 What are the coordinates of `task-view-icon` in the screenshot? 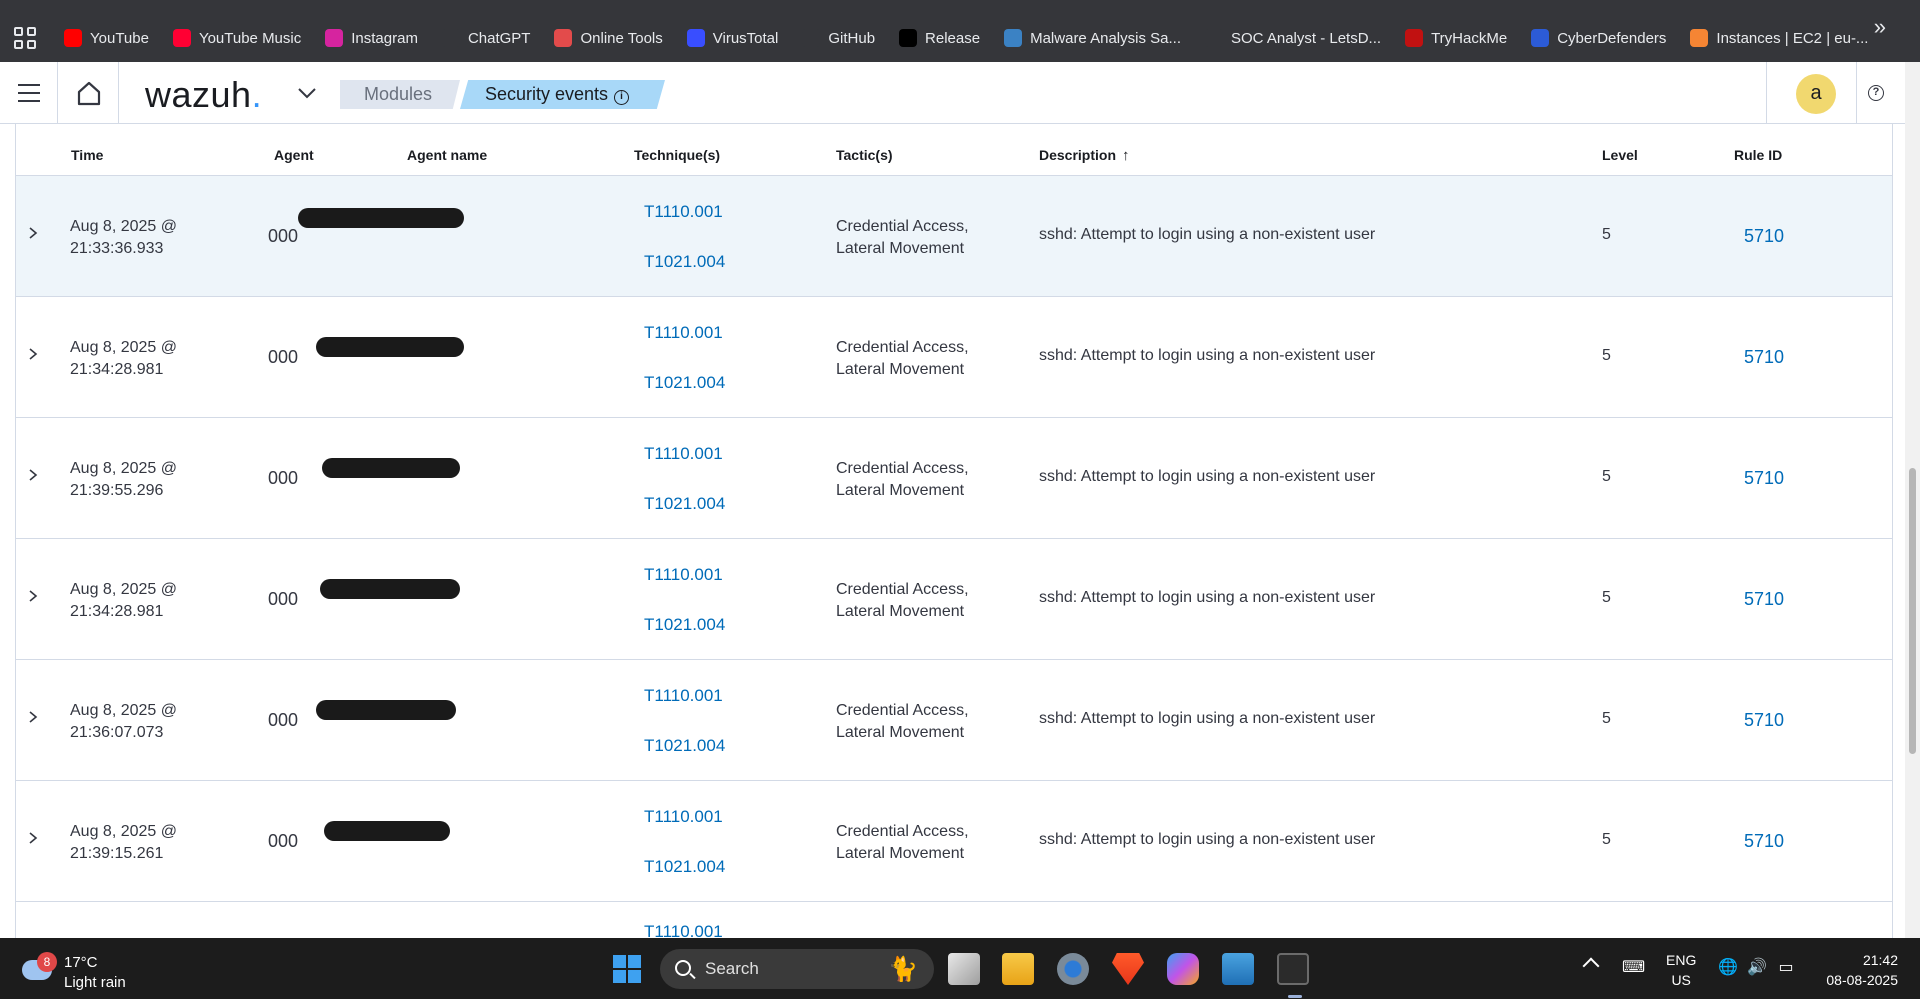 It's located at (964, 969).